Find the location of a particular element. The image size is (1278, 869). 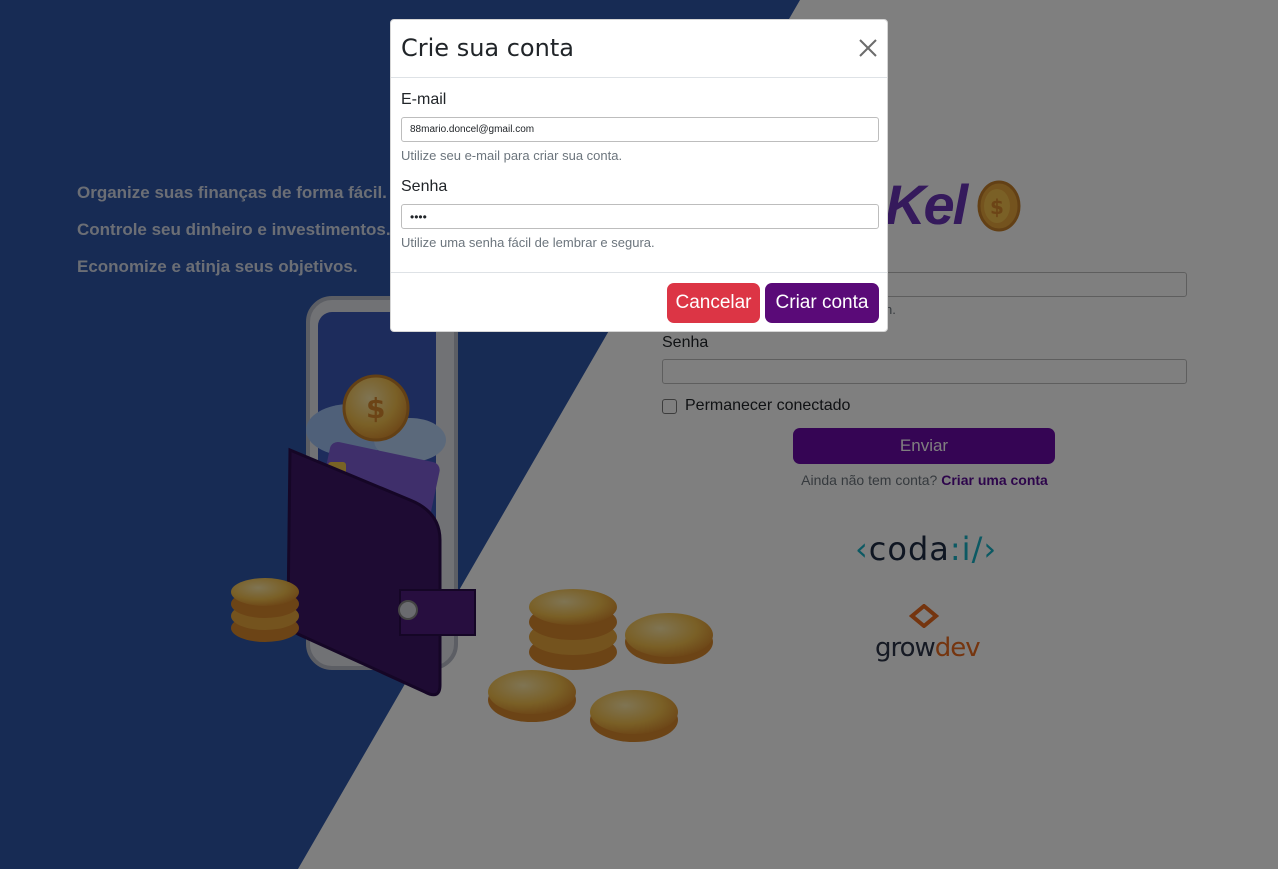

email-hint: Utilize seu e-mail para criar sua conta. is located at coordinates (512, 155).